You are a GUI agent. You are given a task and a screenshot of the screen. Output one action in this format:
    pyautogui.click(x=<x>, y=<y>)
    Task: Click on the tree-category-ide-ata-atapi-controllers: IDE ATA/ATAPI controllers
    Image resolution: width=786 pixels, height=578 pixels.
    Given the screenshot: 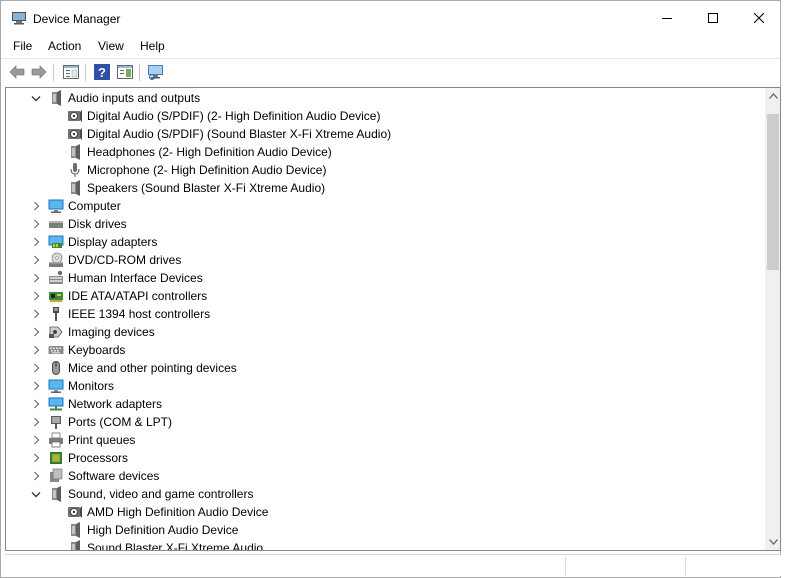 What is the action you would take?
    pyautogui.click(x=384, y=296)
    